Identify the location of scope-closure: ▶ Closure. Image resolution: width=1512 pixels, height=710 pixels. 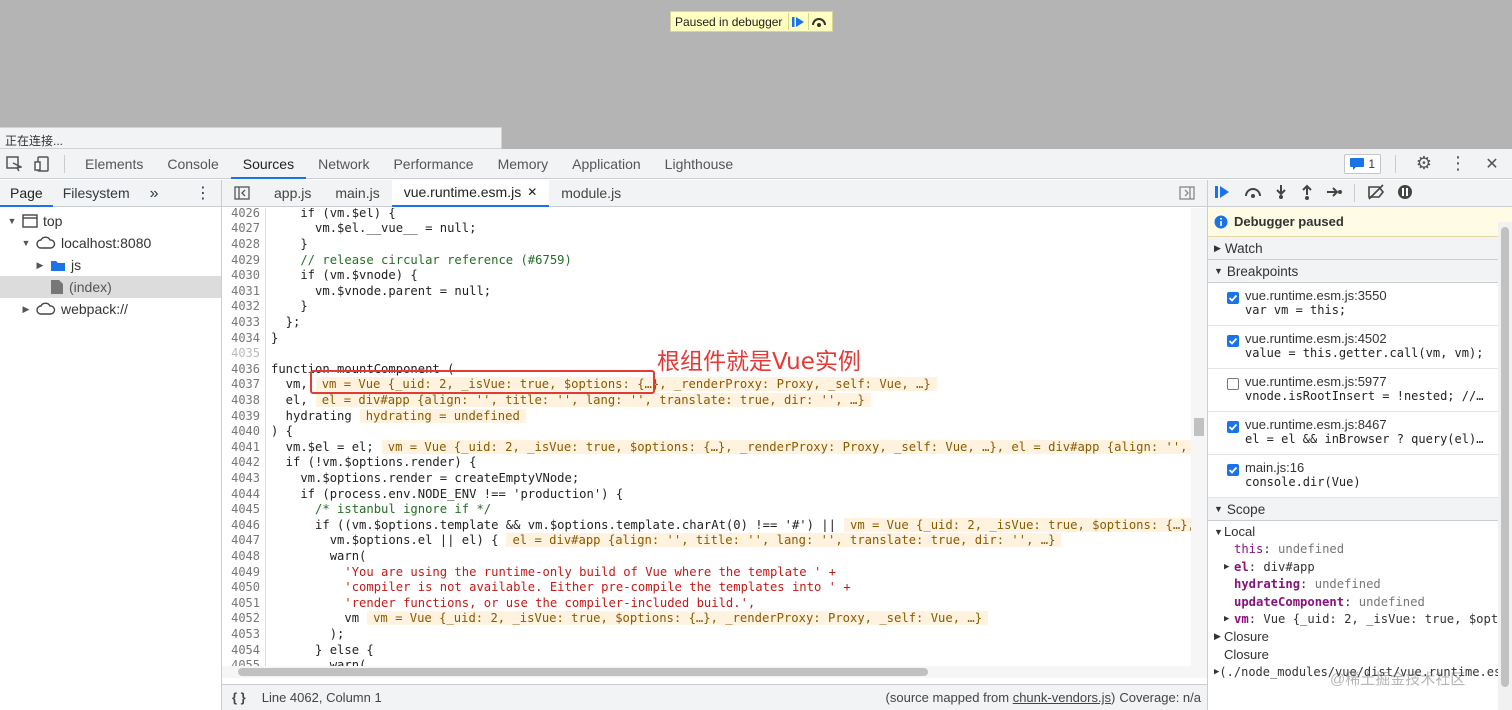
(1363, 637).